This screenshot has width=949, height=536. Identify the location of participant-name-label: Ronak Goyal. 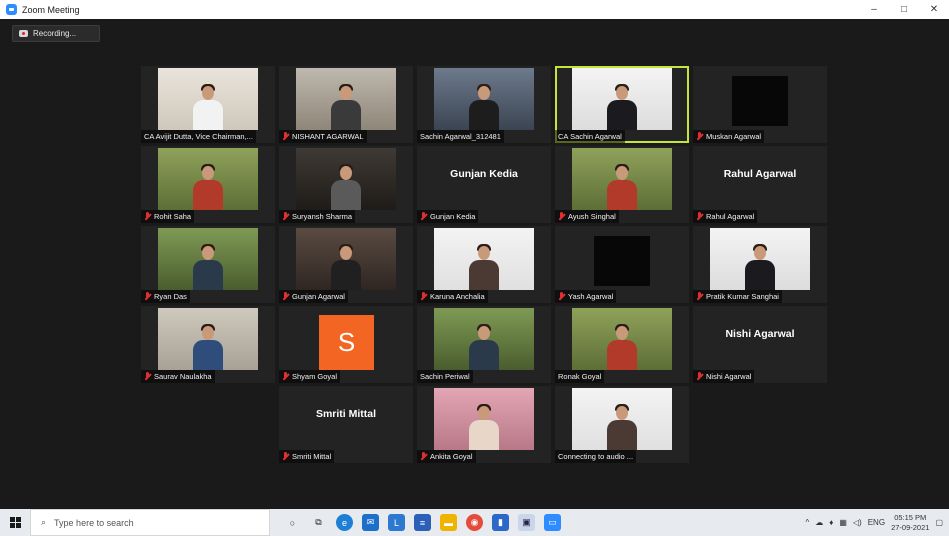
(580, 376).